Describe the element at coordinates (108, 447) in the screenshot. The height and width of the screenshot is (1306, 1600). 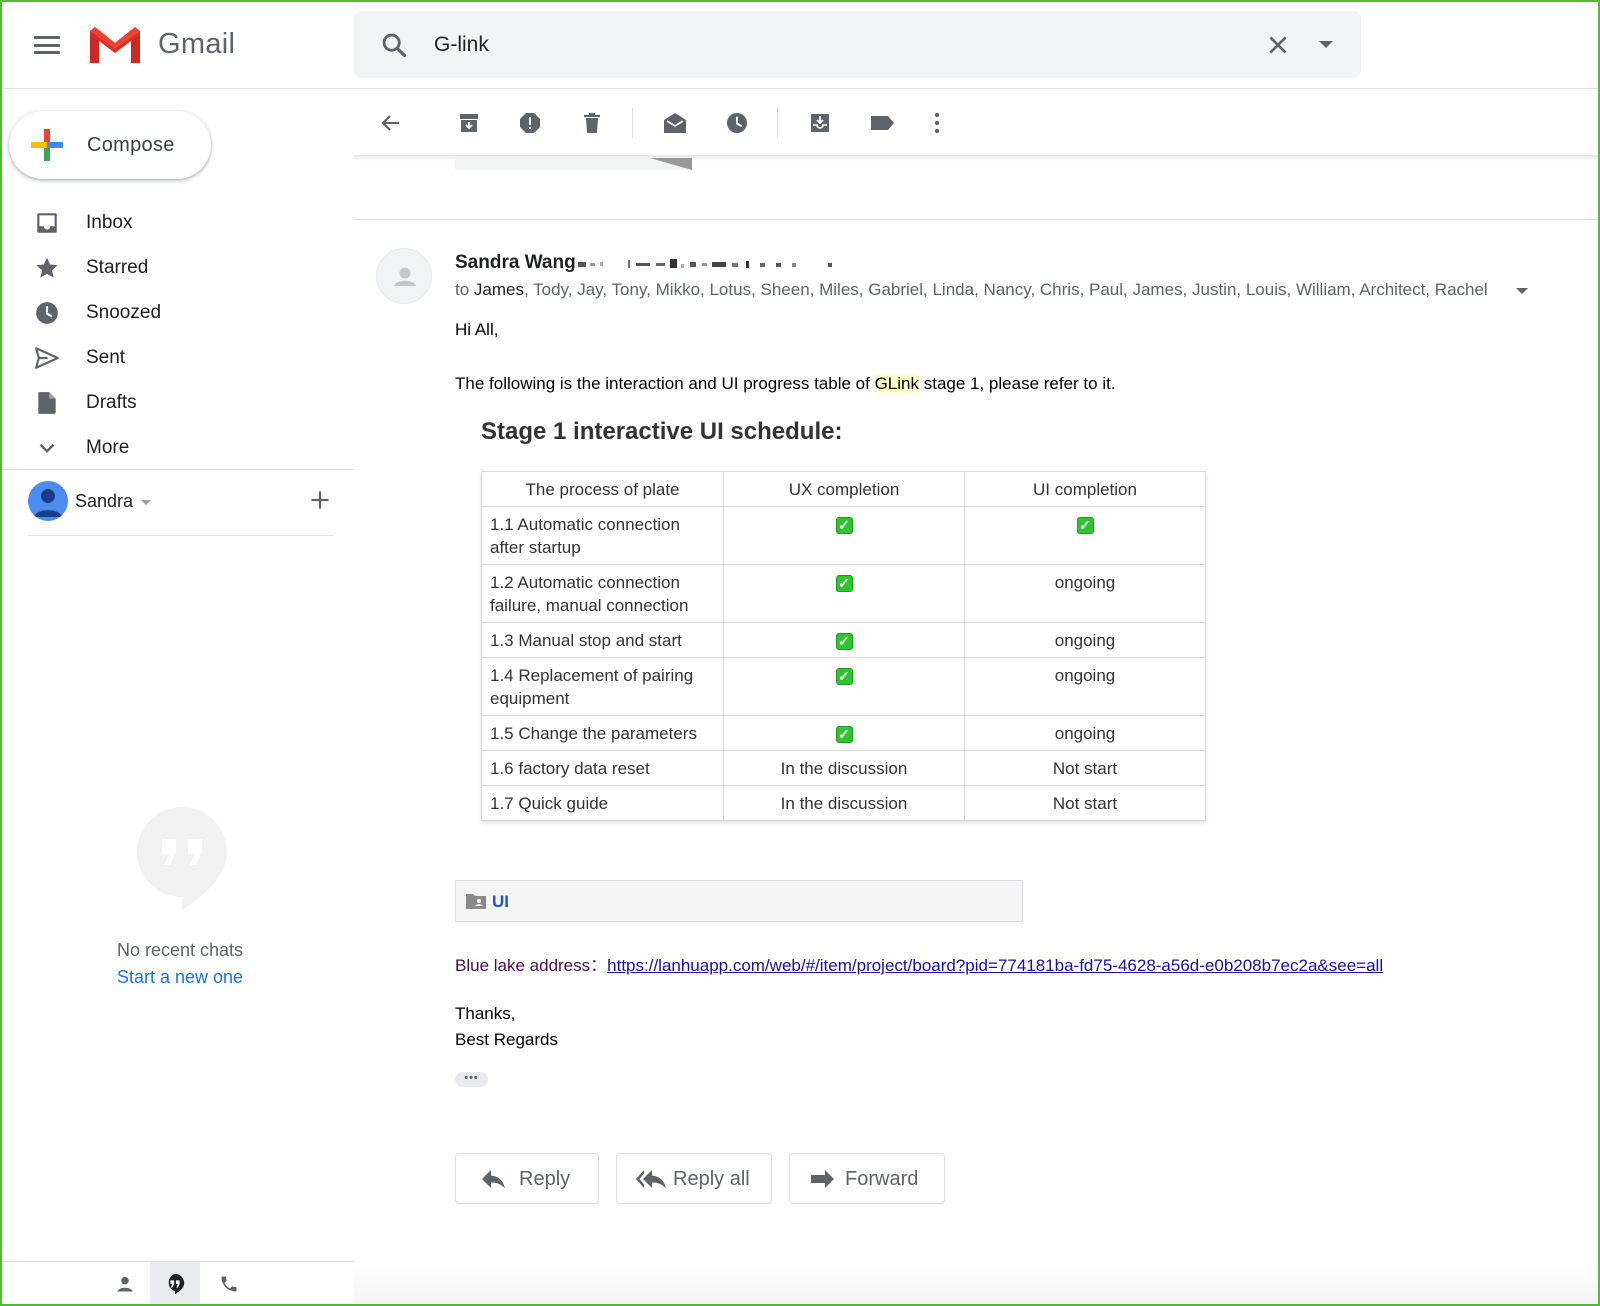
I see `sidebar-item-label: More` at that location.